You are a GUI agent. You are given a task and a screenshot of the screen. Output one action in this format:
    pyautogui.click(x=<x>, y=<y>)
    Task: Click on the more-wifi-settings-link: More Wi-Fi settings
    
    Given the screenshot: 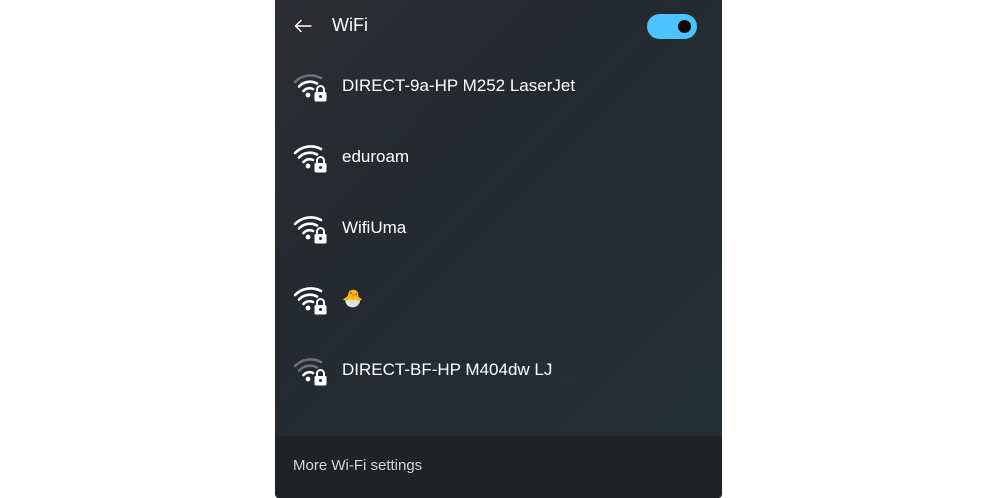 What is the action you would take?
    pyautogui.click(x=357, y=465)
    